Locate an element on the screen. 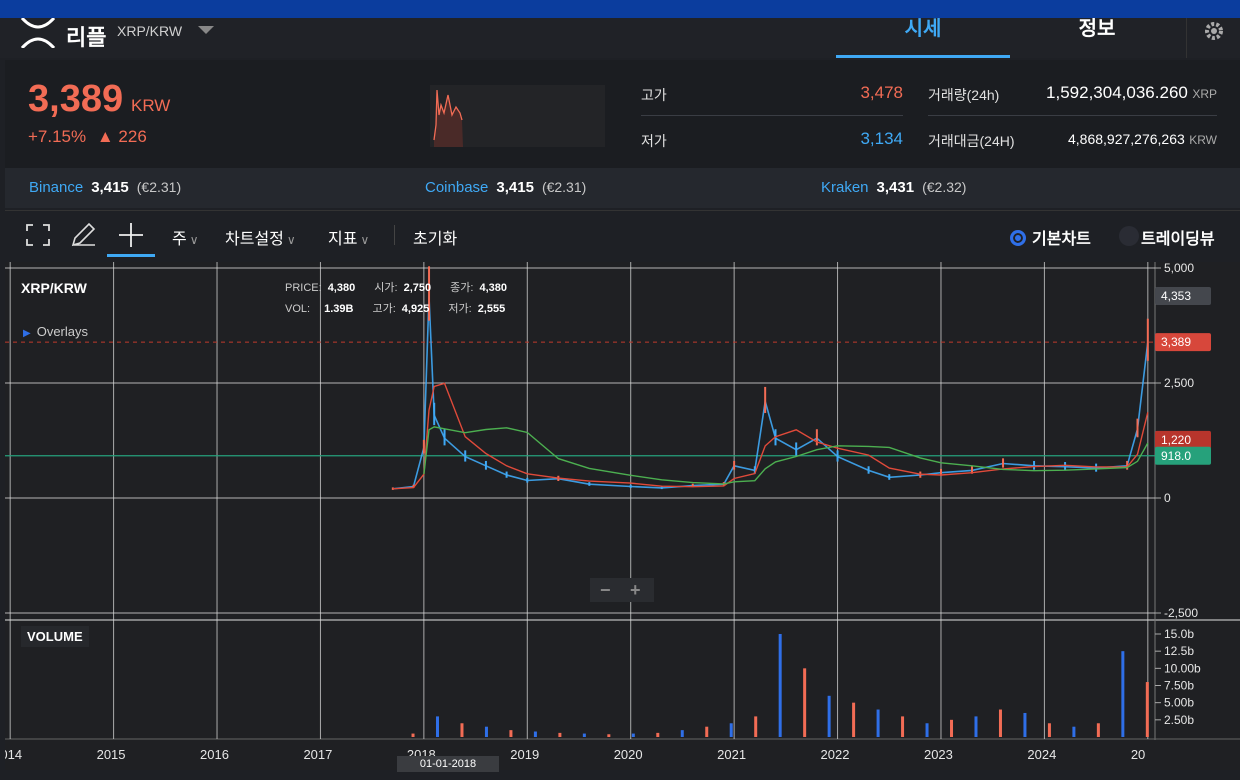 This screenshot has width=1240, height=780. ohlc-row-2: VOL: 1.39B 고가: 4,925 저가: 2,555 is located at coordinates (395, 308).